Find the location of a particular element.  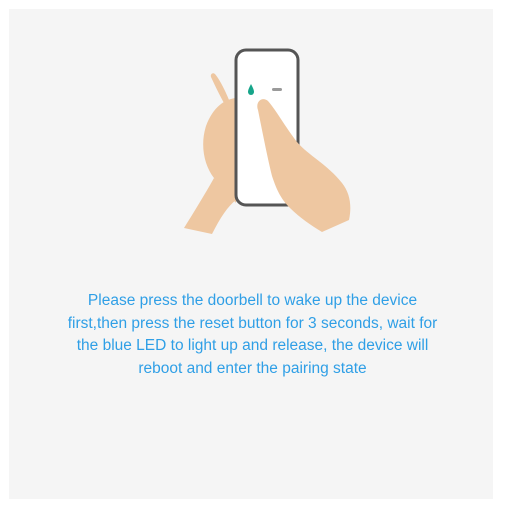

sensor-slot-icon is located at coordinates (277, 89).